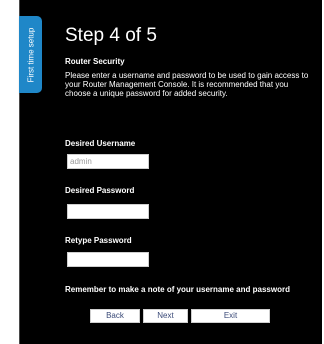 This screenshot has width=324, height=344. I want to click on password-label: Desired Password, so click(100, 190).